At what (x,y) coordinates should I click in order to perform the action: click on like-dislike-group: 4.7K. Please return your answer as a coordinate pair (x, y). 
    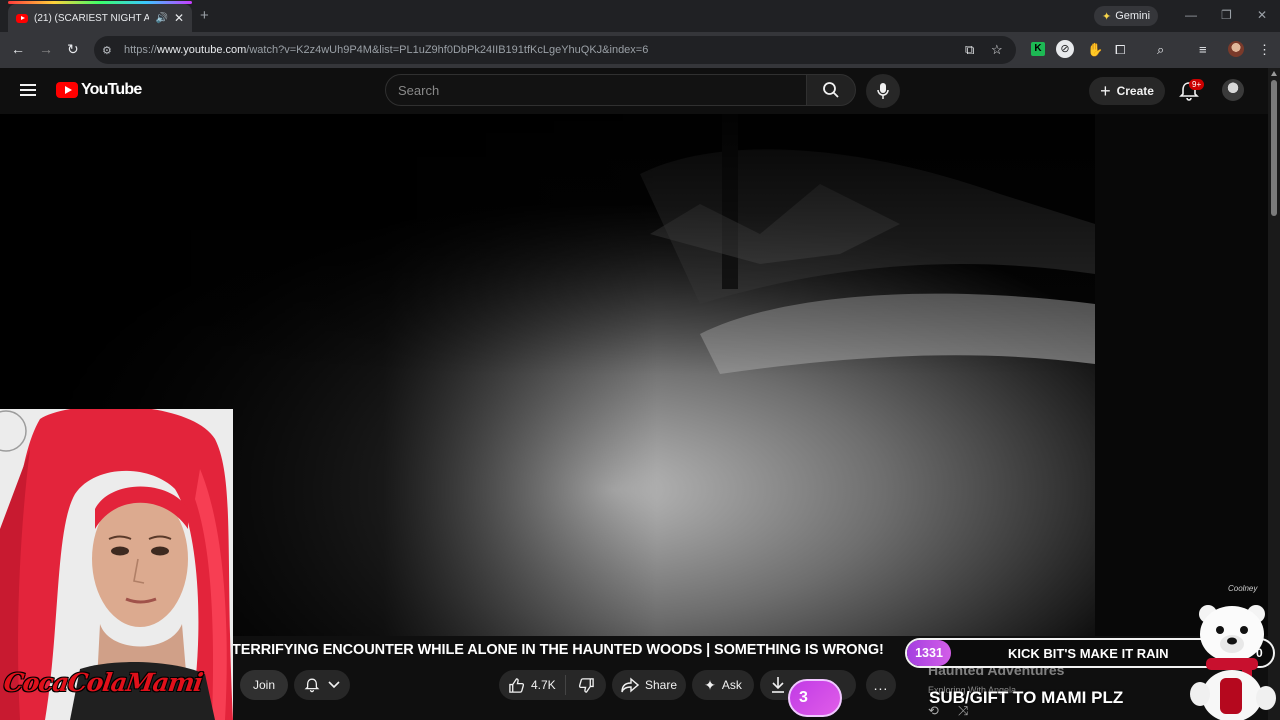
    Looking at the image, I should click on (552, 685).